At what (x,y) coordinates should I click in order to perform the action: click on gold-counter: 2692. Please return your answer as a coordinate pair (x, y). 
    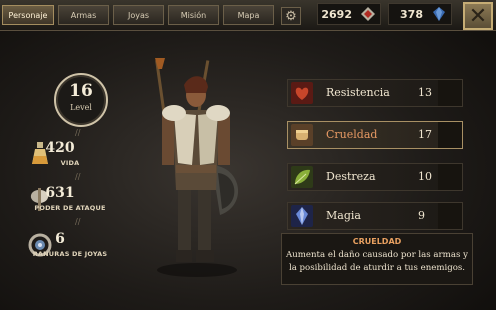
    Looking at the image, I should click on (349, 14).